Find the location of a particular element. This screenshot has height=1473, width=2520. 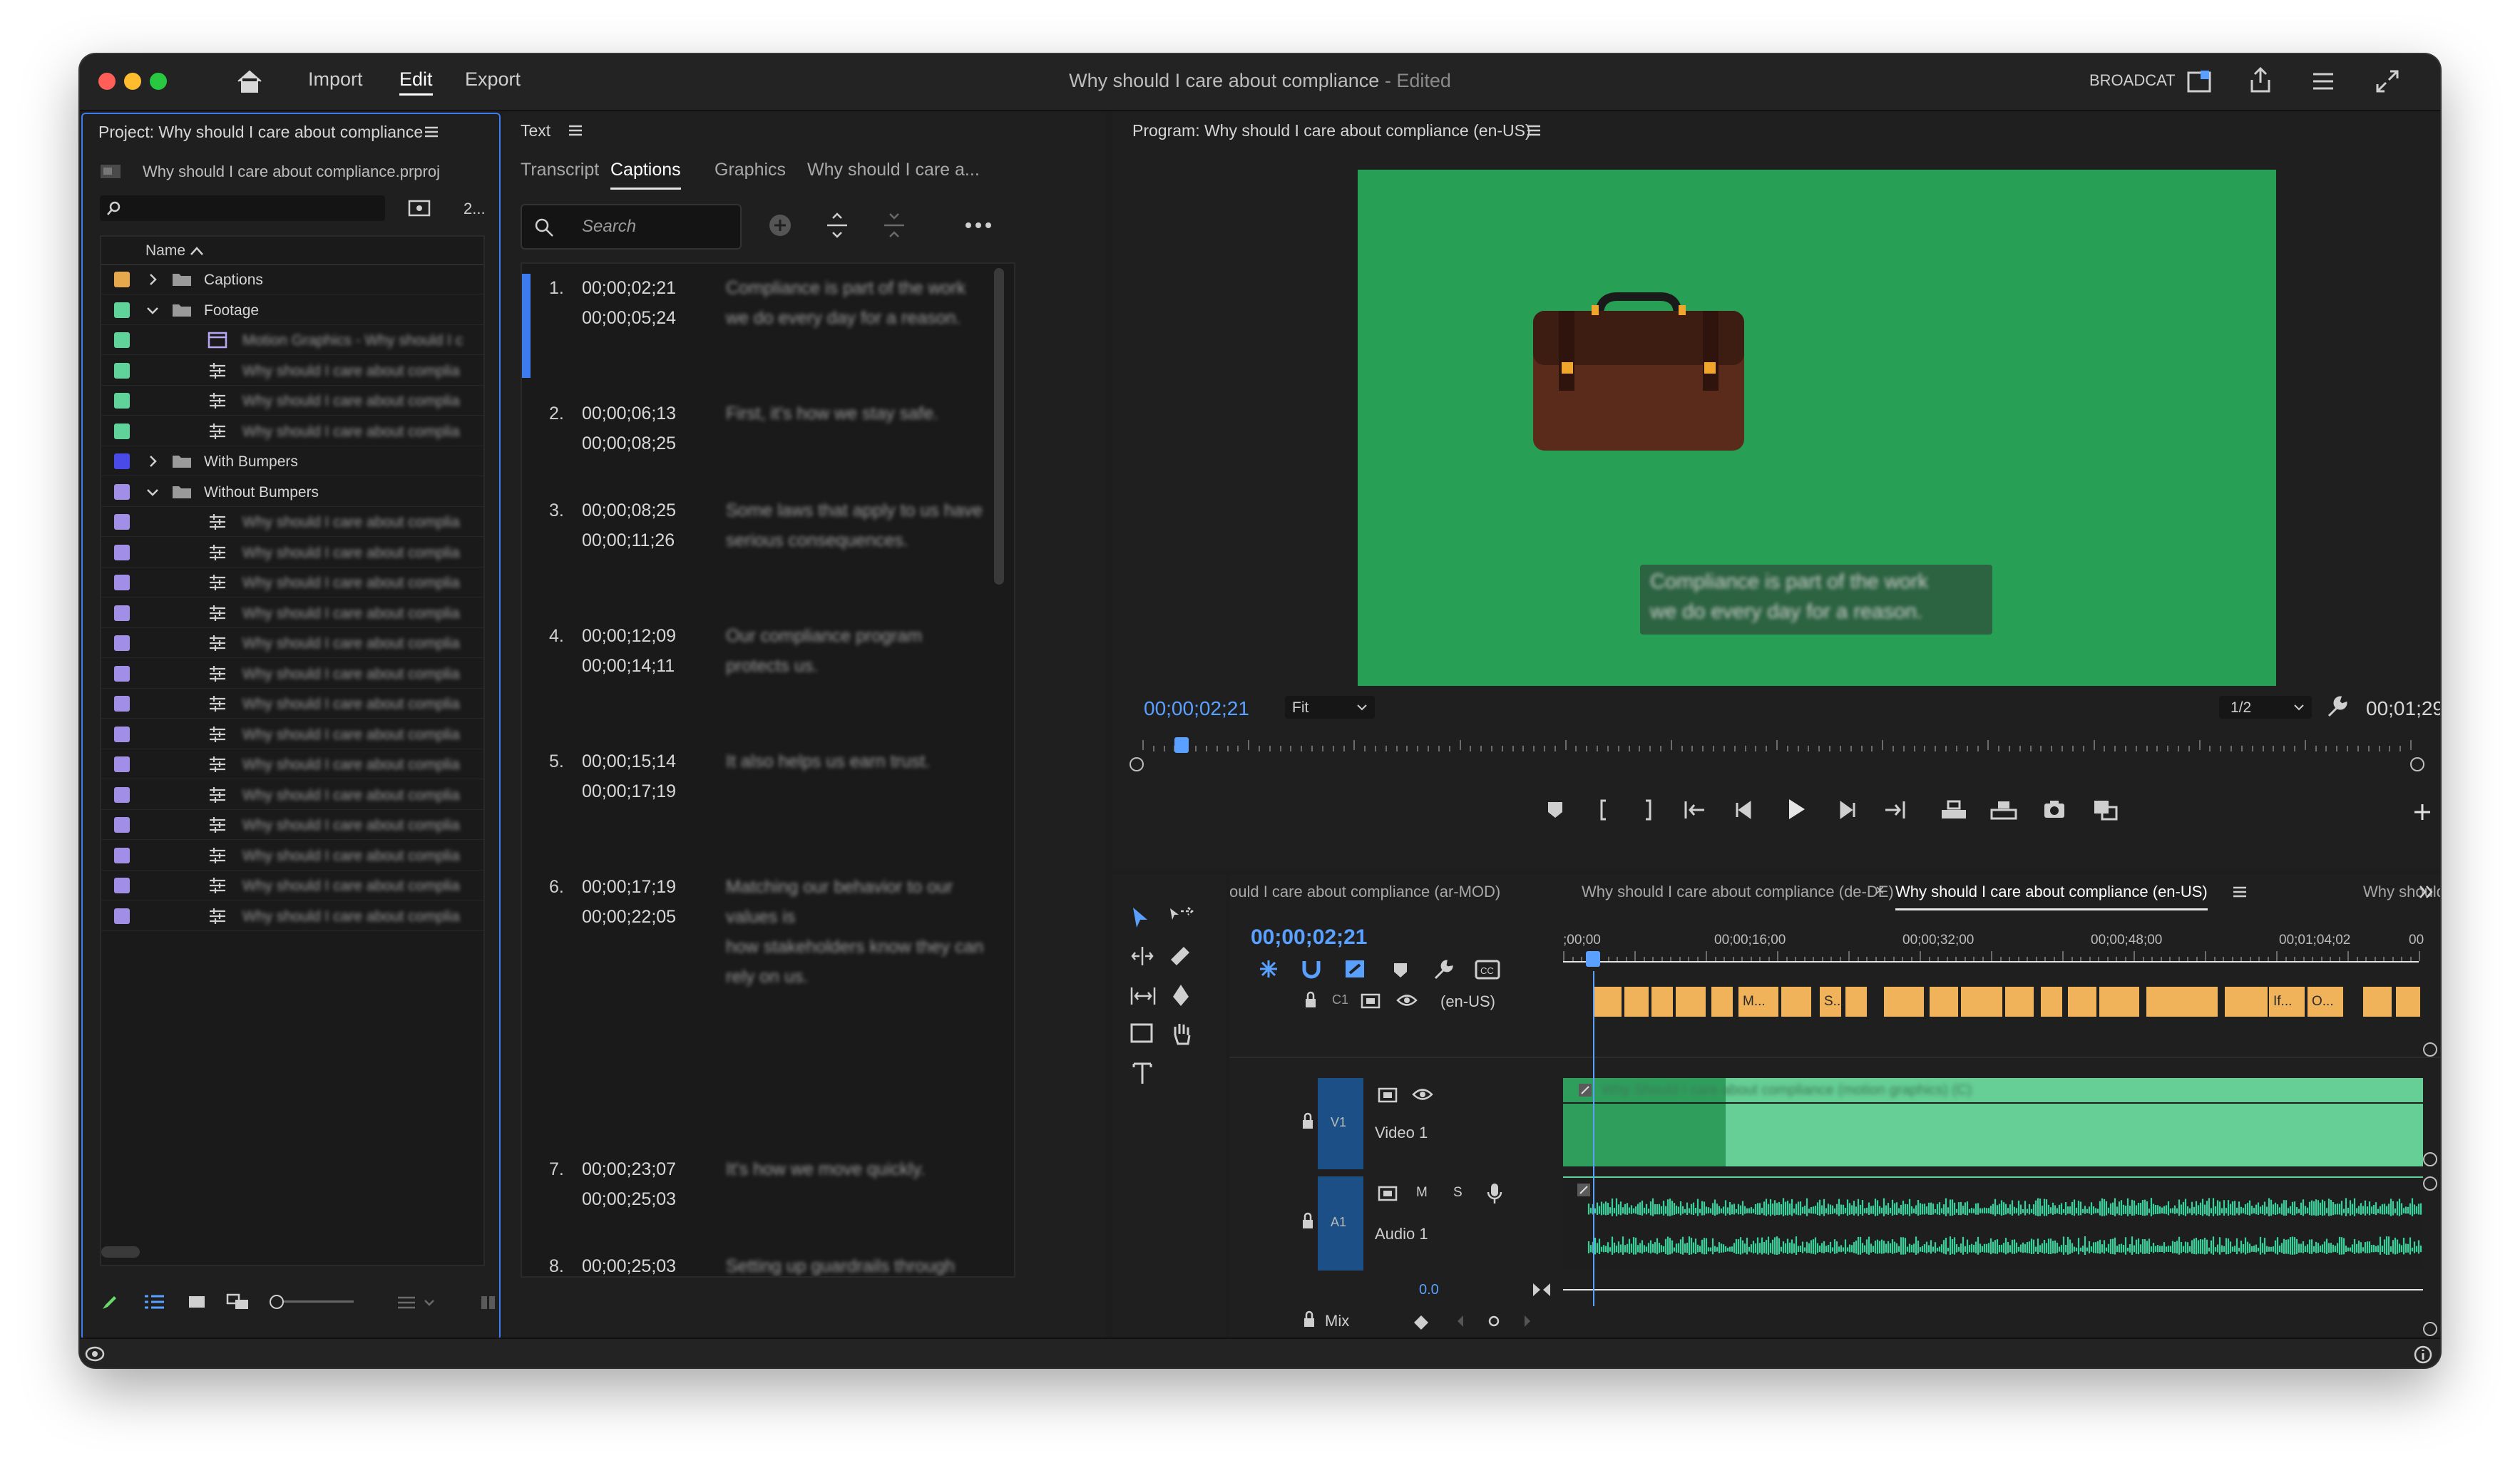

caption-text-line: Setting up guardrails through is located at coordinates (840, 1266).